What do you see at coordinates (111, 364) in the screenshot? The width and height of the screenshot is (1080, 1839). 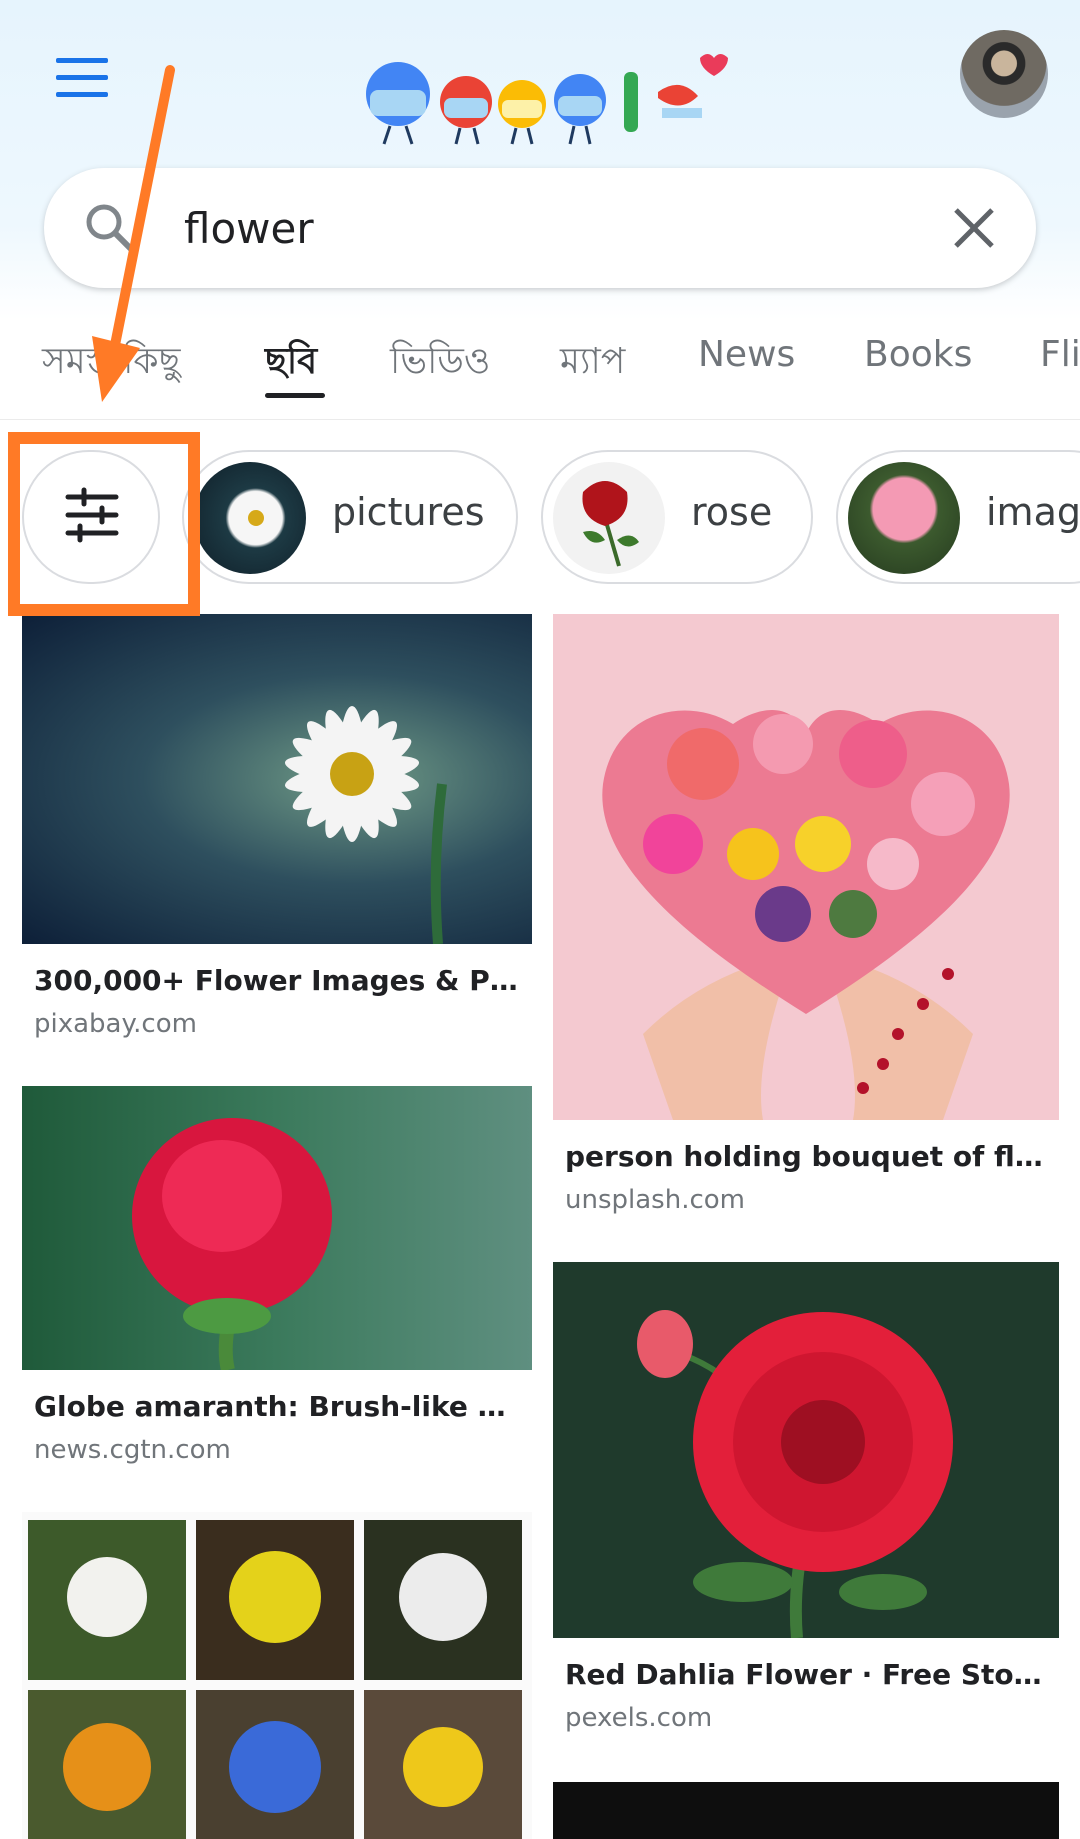 I see `tab-all: সমস্ত কিছু` at bounding box center [111, 364].